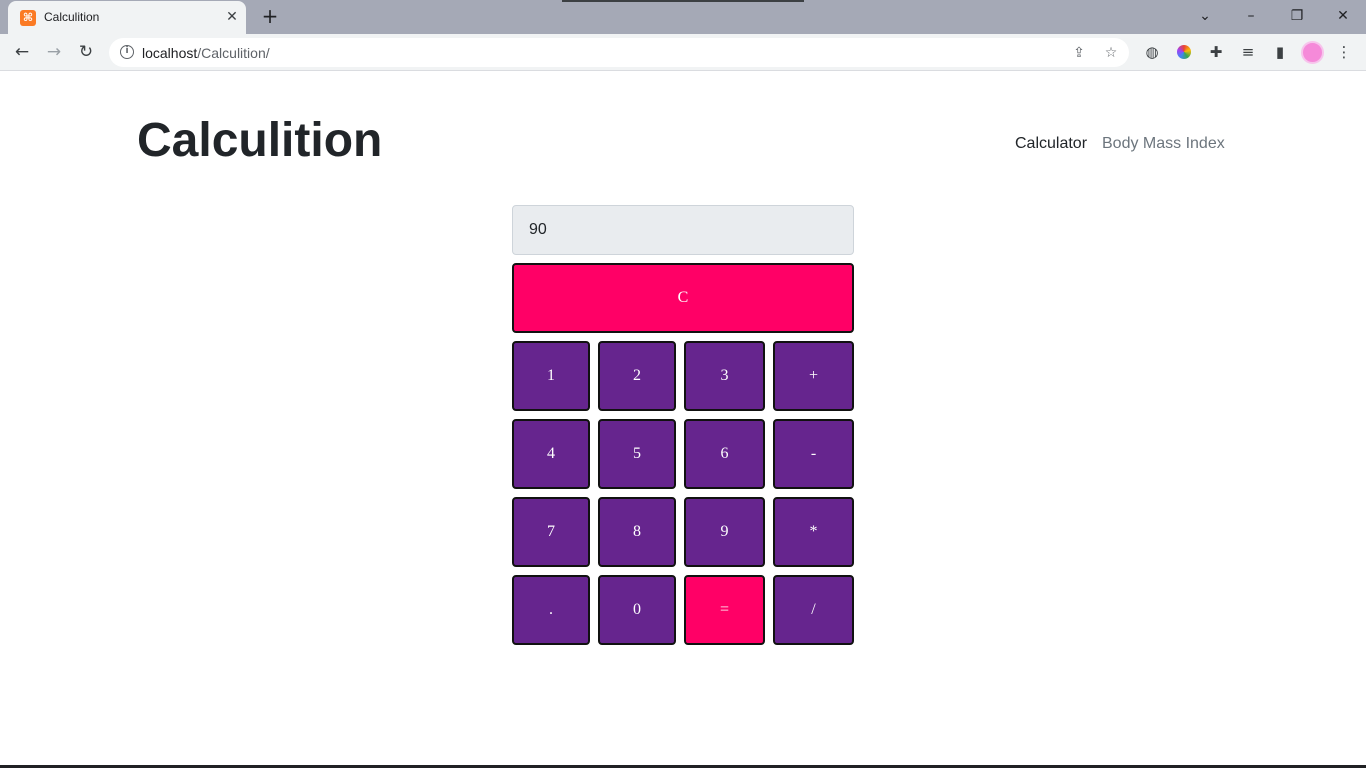  I want to click on key-6-button: 6, so click(724, 454).